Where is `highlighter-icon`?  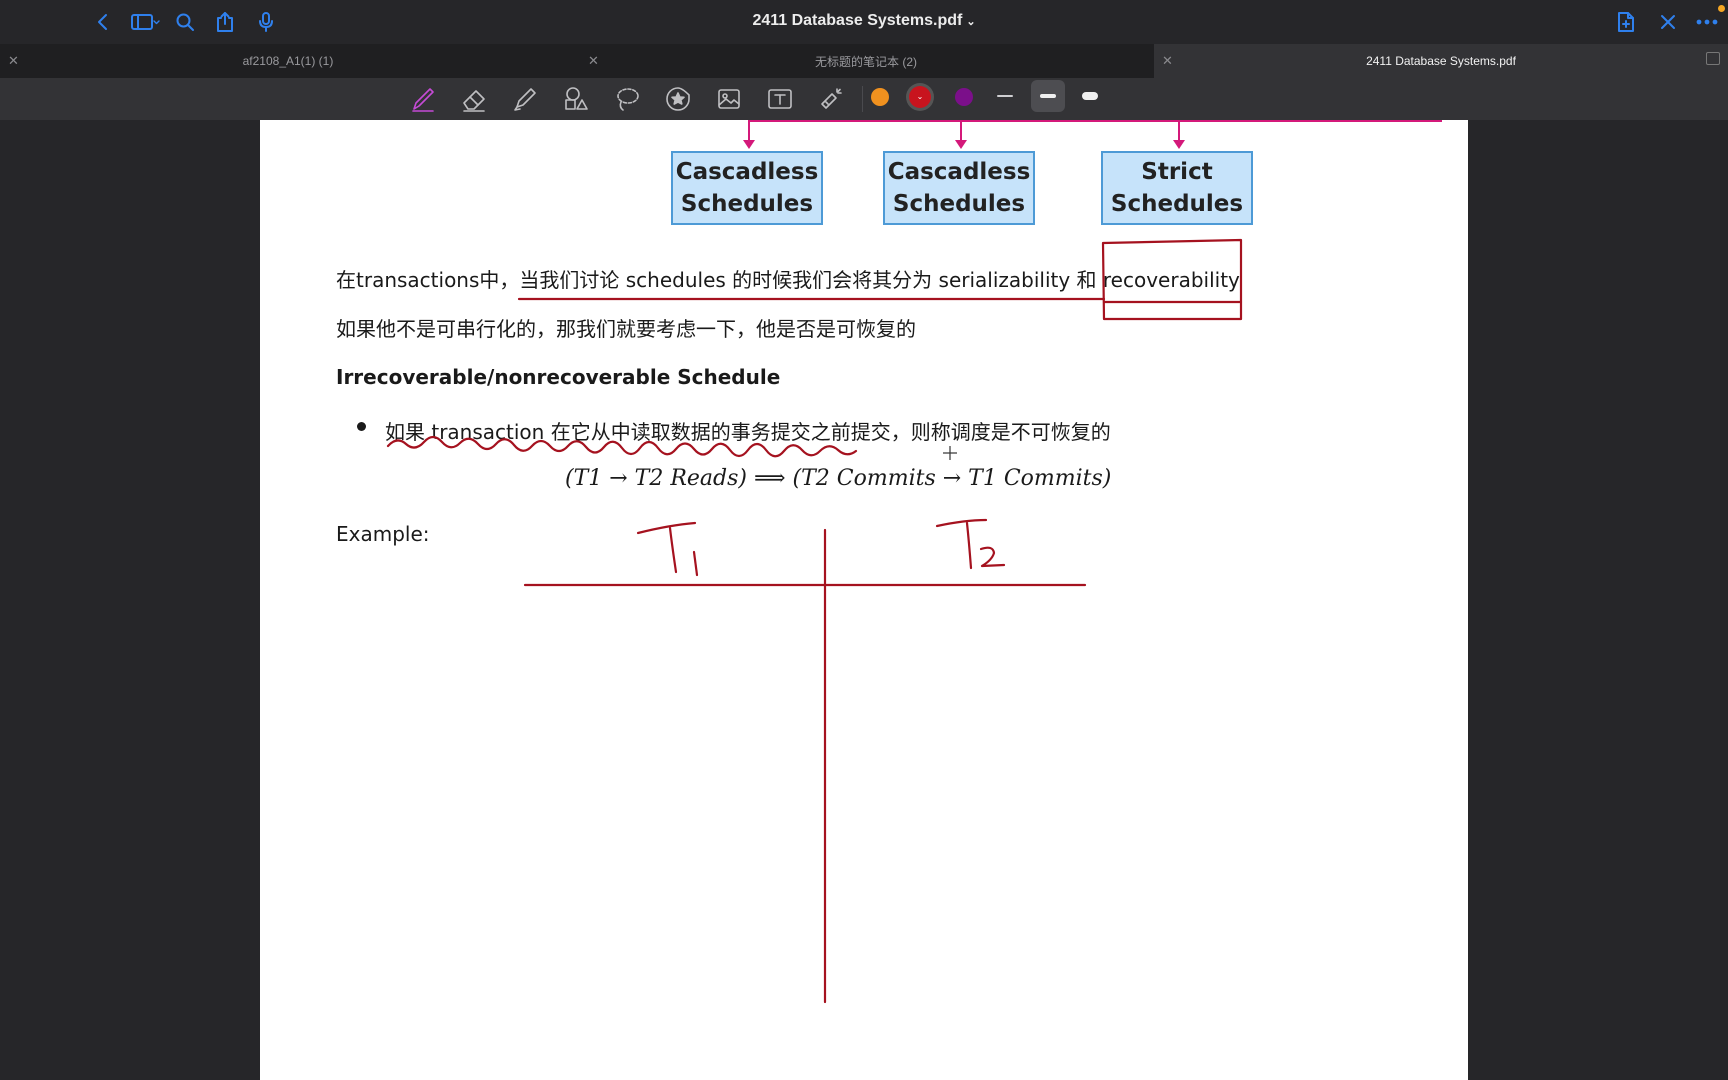
highlighter-icon is located at coordinates (525, 99).